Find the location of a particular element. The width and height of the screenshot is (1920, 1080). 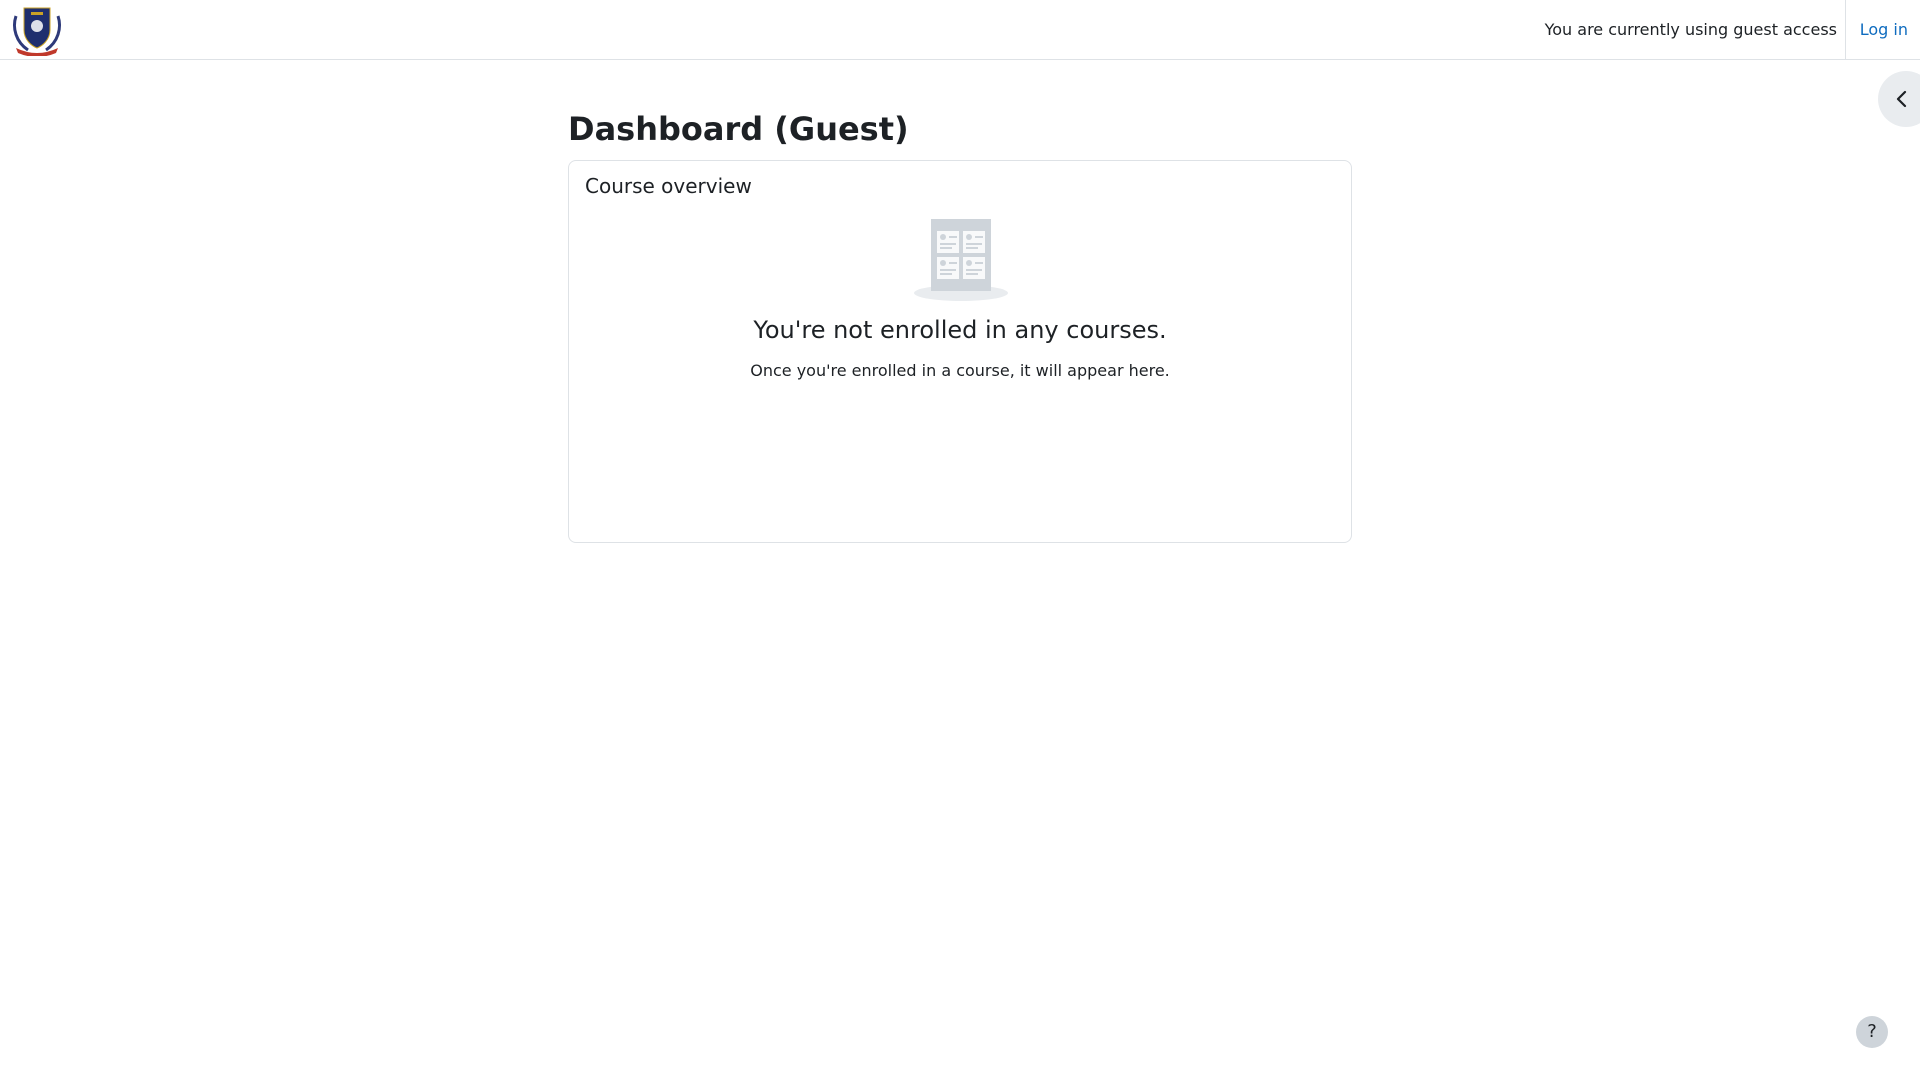

chevron-left-icon is located at coordinates (1901, 99).